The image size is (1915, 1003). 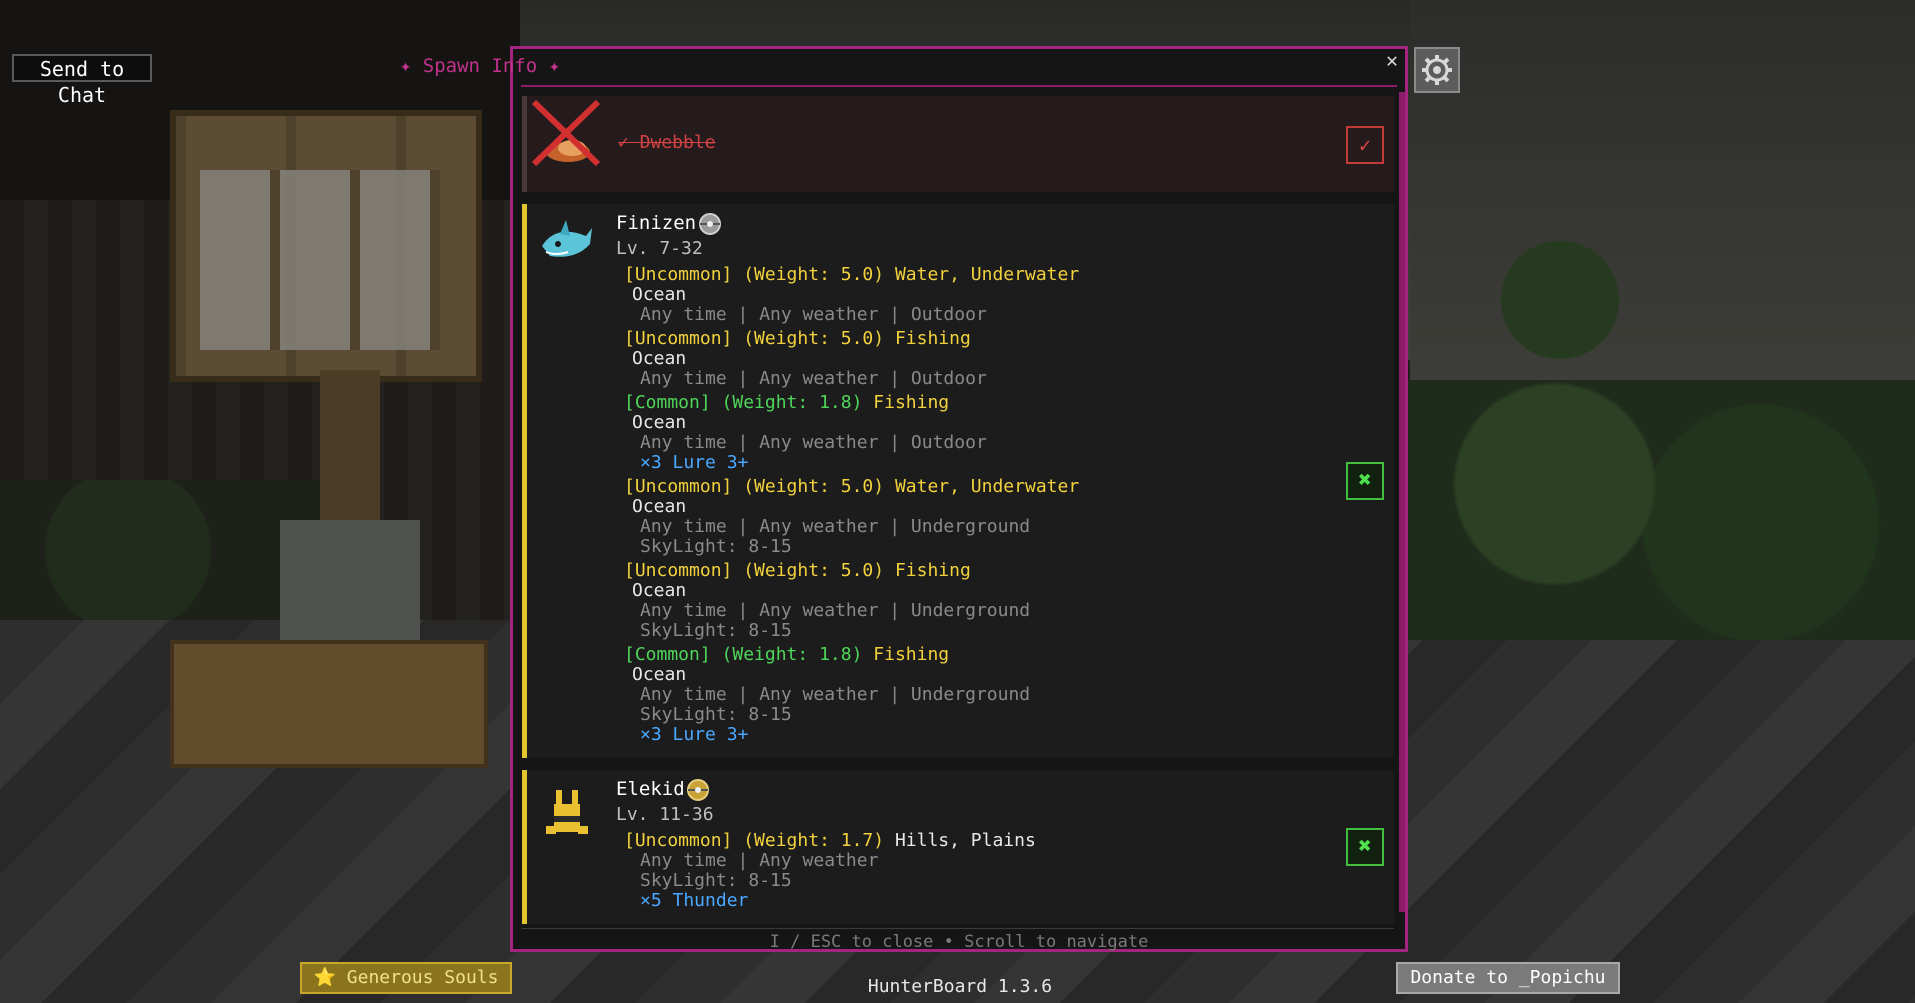 What do you see at coordinates (1508, 978) in the screenshot?
I see `donate-button: Donate to _Popichu` at bounding box center [1508, 978].